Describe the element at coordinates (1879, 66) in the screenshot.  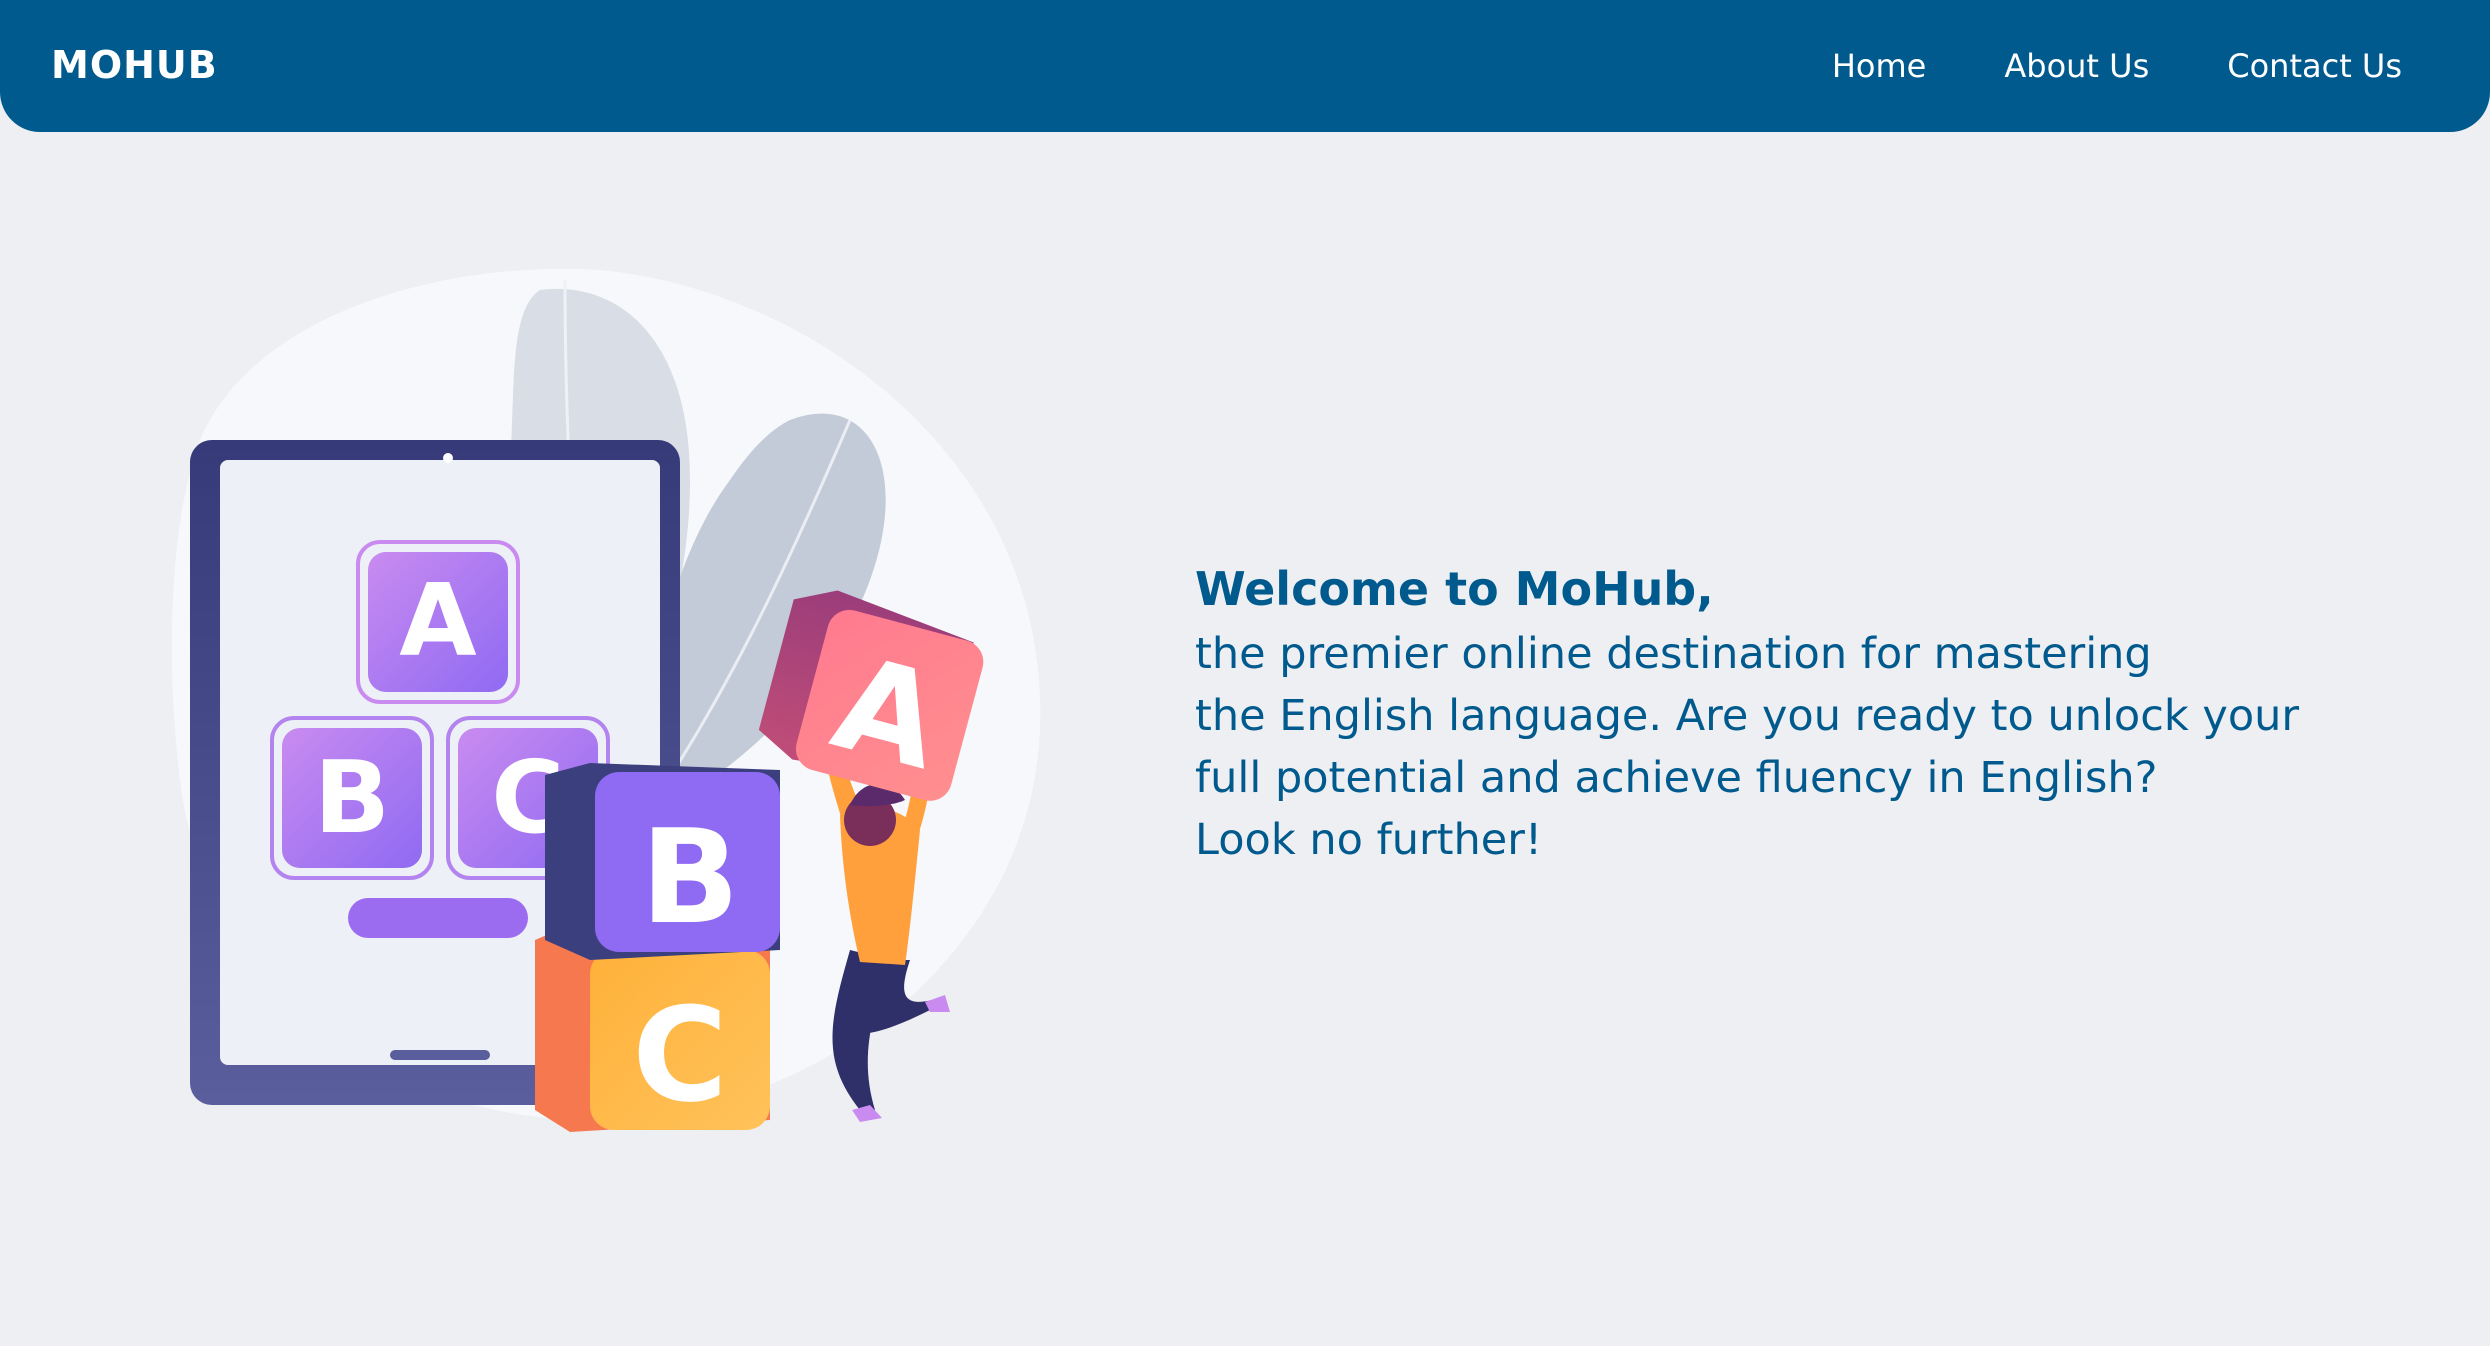
I see `nav-home-link: Home` at that location.